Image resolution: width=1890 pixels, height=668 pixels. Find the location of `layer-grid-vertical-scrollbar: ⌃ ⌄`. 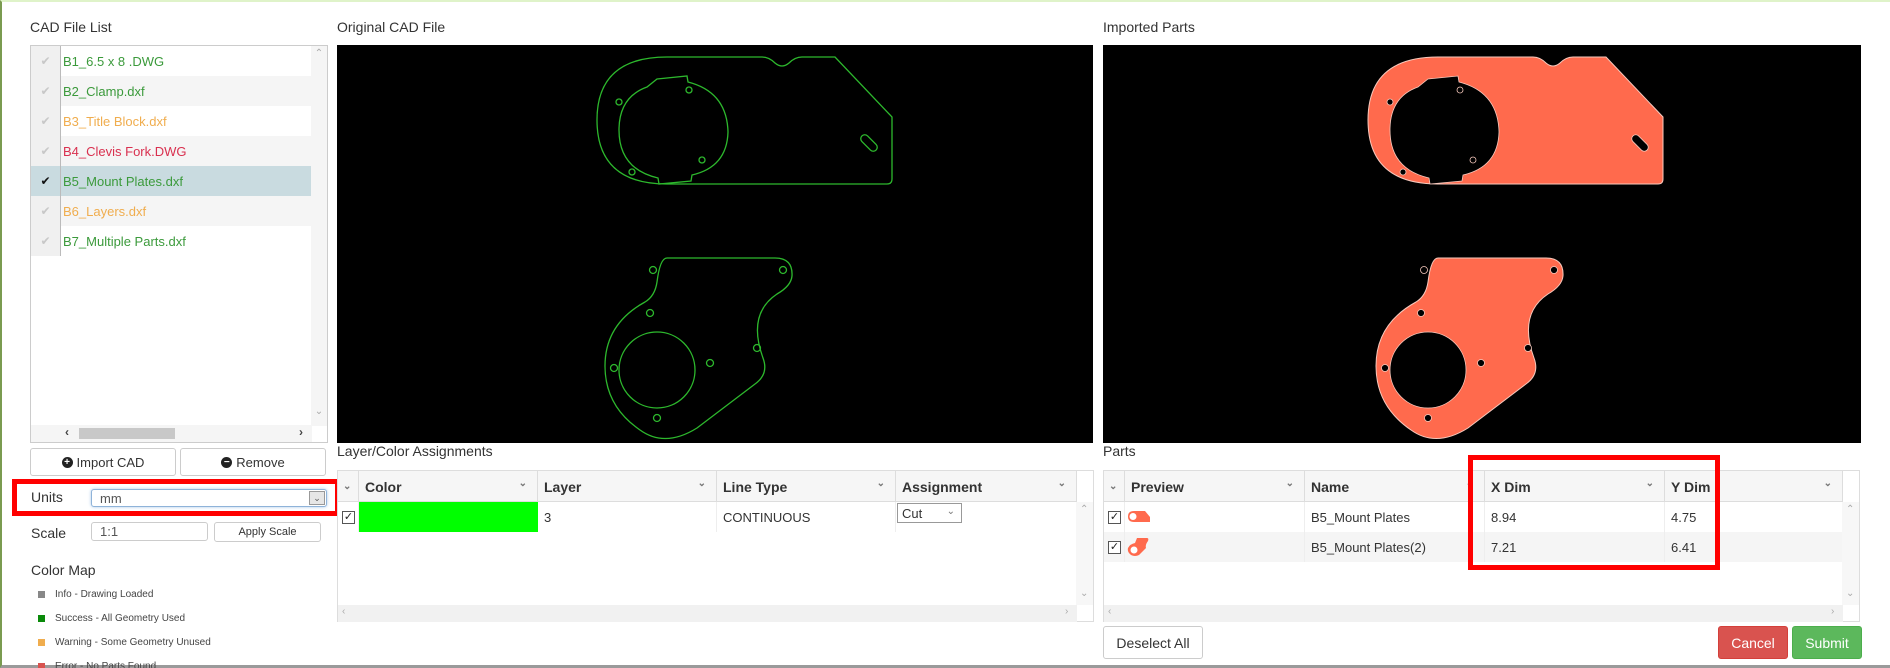

layer-grid-vertical-scrollbar: ⌃ ⌄ is located at coordinates (1084, 553).